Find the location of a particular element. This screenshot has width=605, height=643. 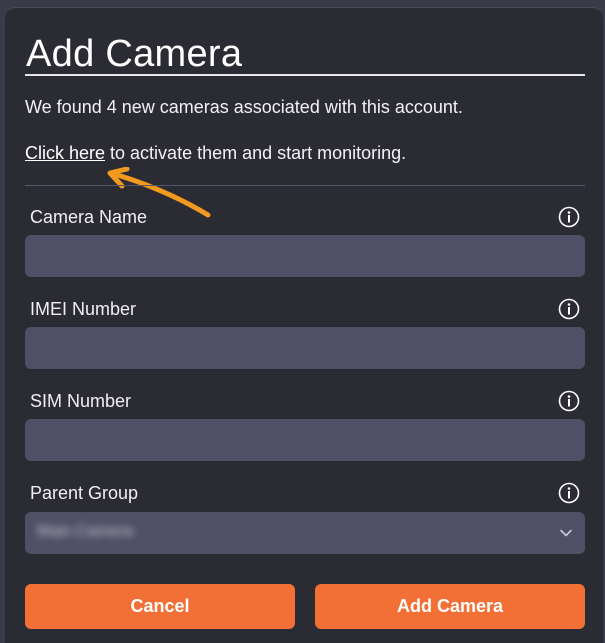

camera-name-input is located at coordinates (305, 256).